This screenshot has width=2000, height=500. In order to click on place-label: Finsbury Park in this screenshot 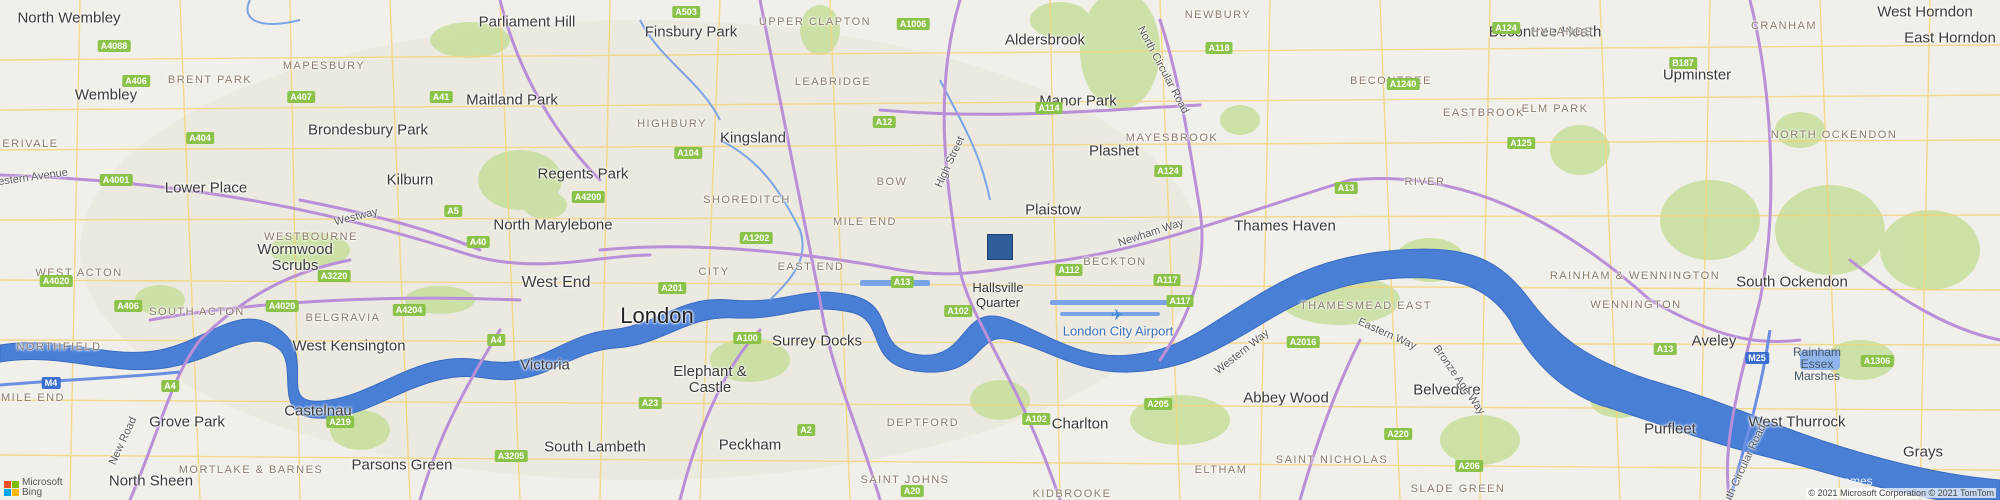, I will do `click(691, 32)`.